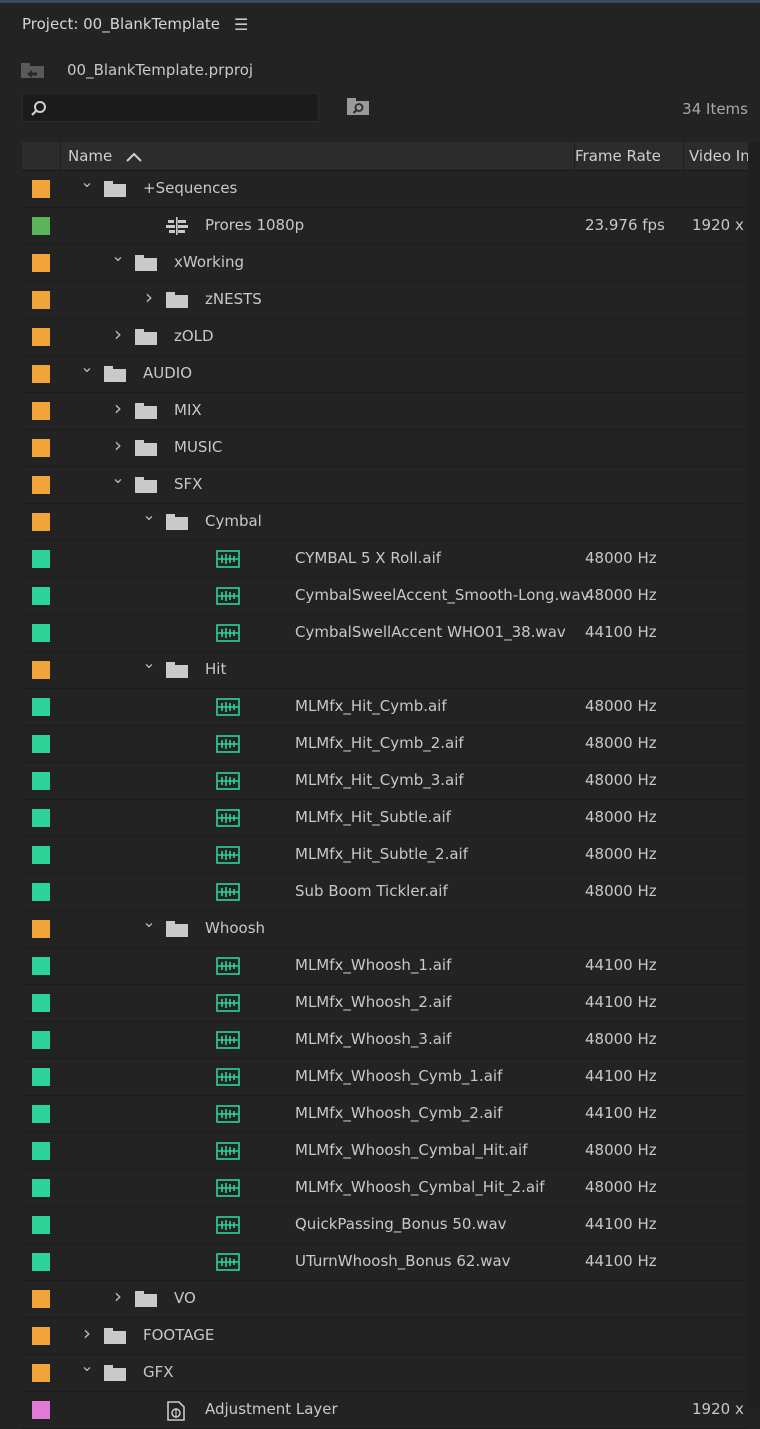 This screenshot has width=760, height=1429. I want to click on item-row: MLMfx_Whoosh_2.aif 44100 Hz, so click(385, 1003).